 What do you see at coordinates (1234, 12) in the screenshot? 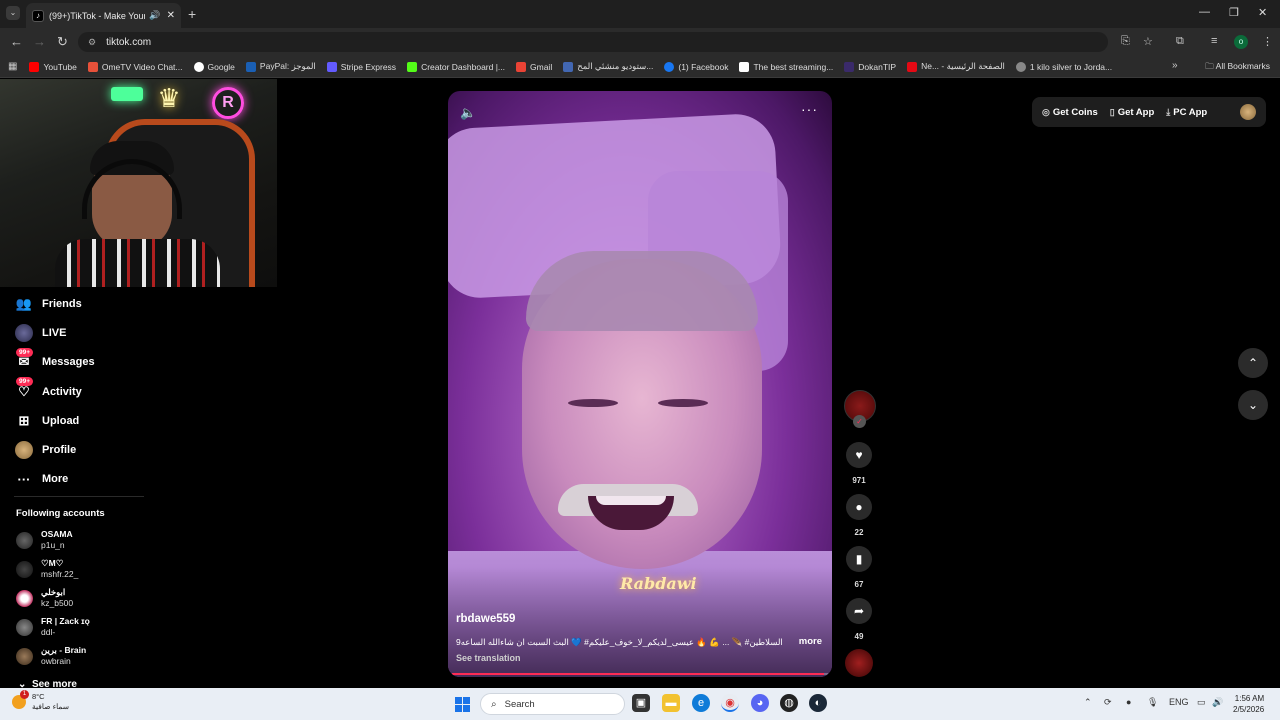
I see `restore-icon: ❐` at bounding box center [1234, 12].